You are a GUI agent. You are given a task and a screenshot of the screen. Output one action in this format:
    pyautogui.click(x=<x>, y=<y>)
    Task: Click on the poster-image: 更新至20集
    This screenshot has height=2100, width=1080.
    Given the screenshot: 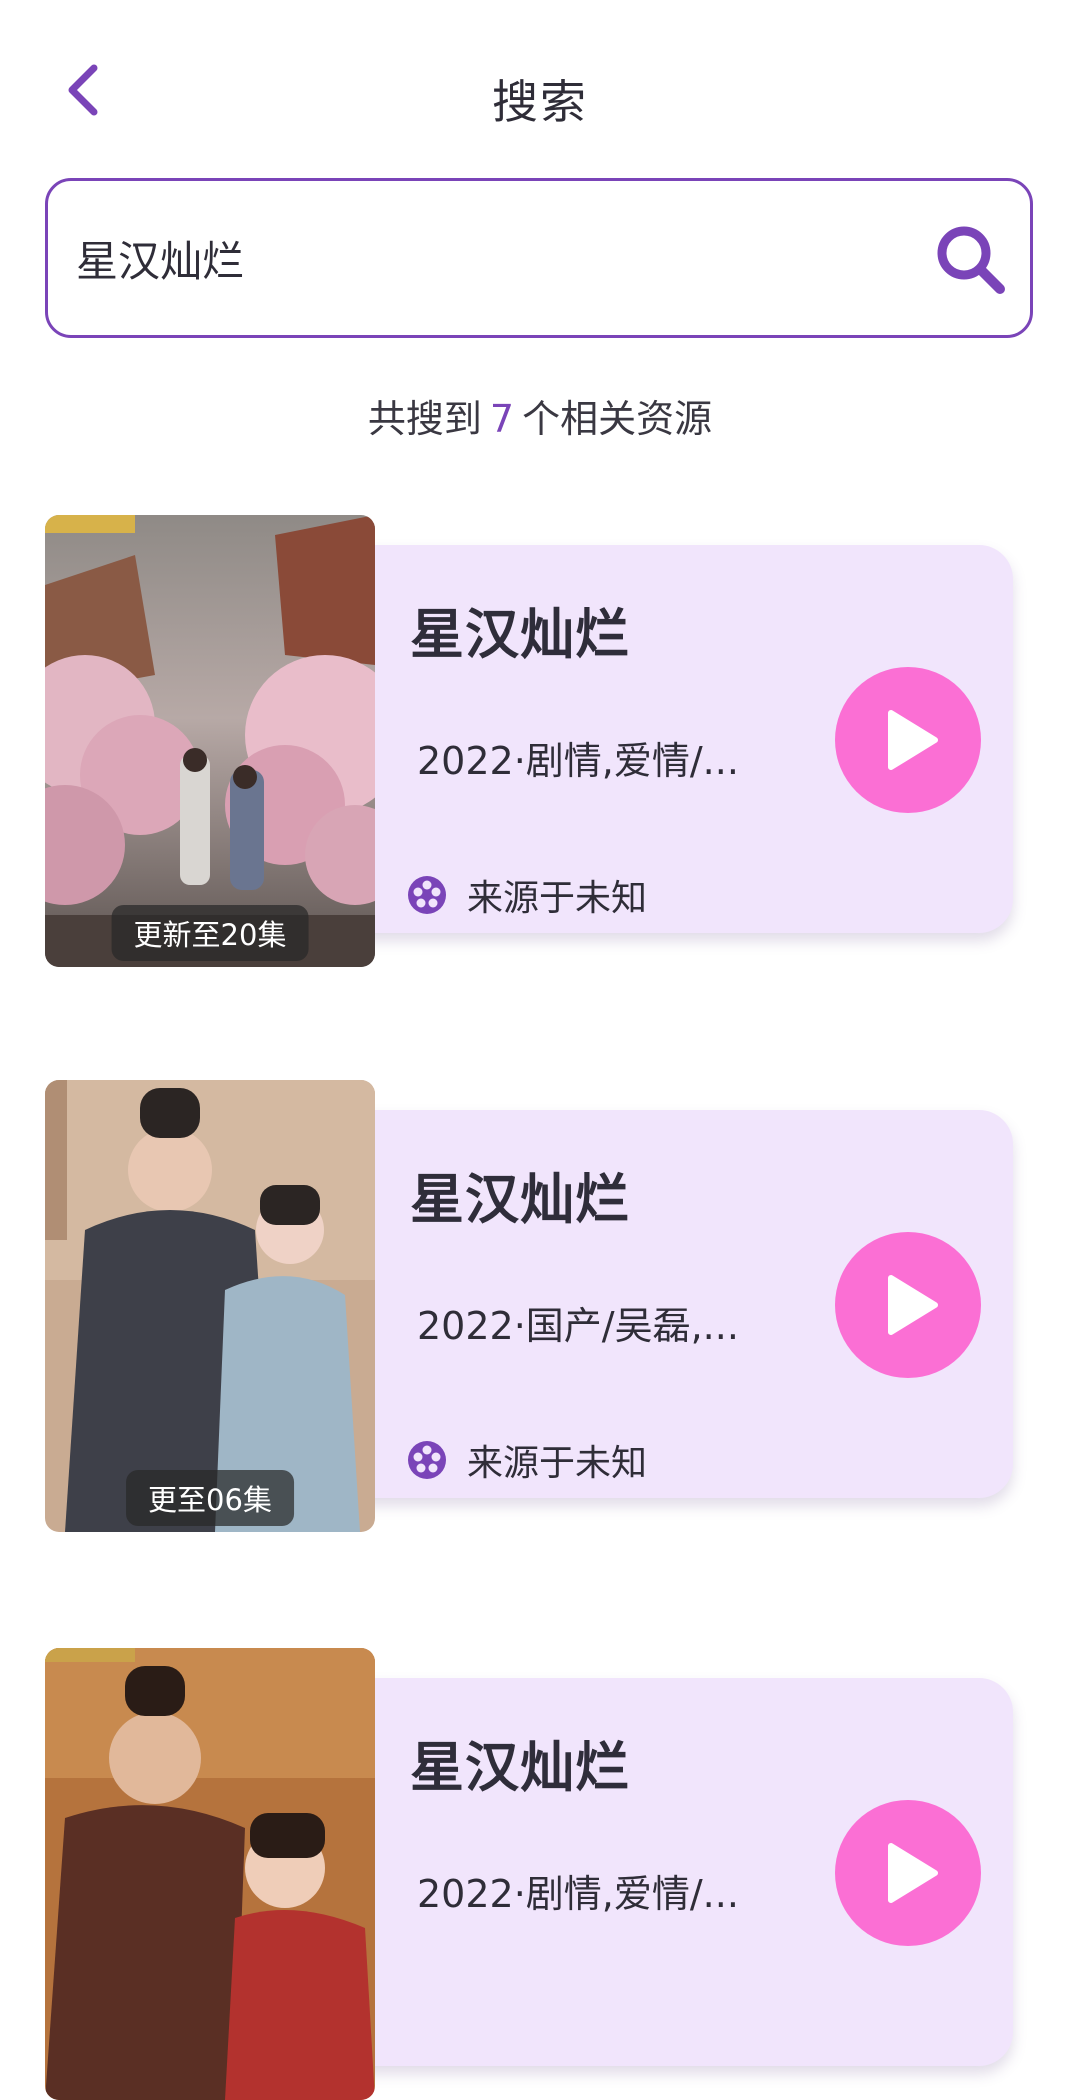 What is the action you would take?
    pyautogui.click(x=210, y=741)
    